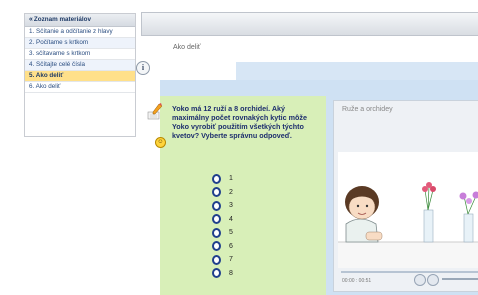 The width and height of the screenshot is (478, 295). What do you see at coordinates (367, 109) in the screenshot?
I see `video-title: Ruže a orchidey` at bounding box center [367, 109].